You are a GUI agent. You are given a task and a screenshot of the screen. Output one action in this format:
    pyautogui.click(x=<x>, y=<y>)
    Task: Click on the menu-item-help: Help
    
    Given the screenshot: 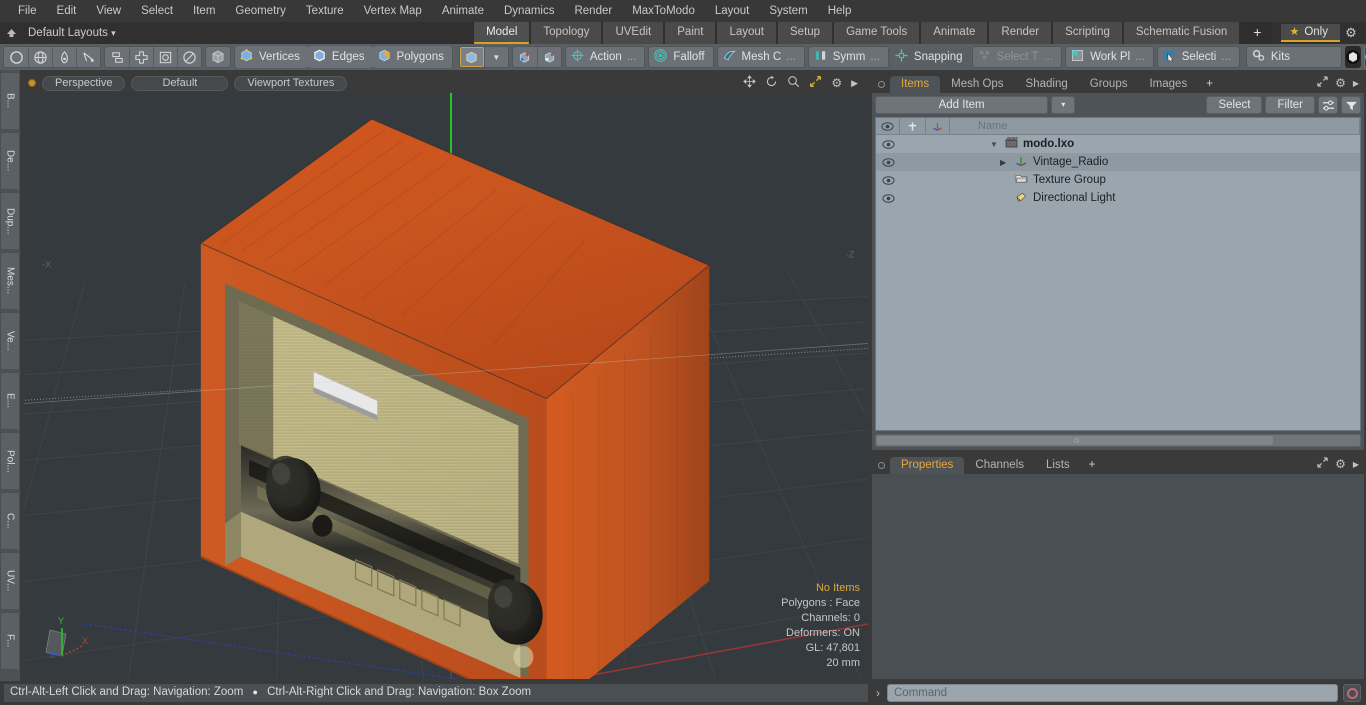 What is the action you would take?
    pyautogui.click(x=840, y=11)
    